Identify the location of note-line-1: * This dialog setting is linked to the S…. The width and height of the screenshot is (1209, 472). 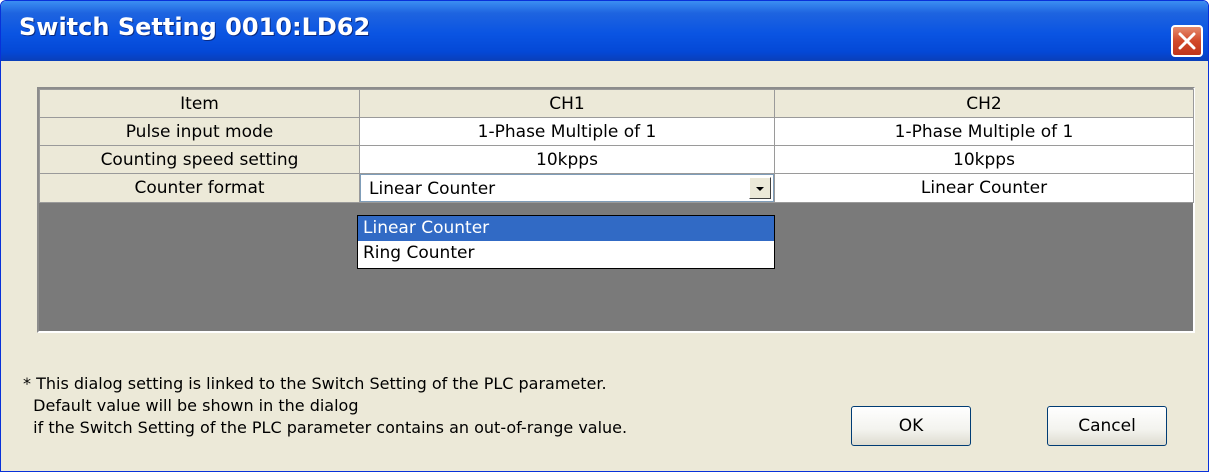
(315, 383).